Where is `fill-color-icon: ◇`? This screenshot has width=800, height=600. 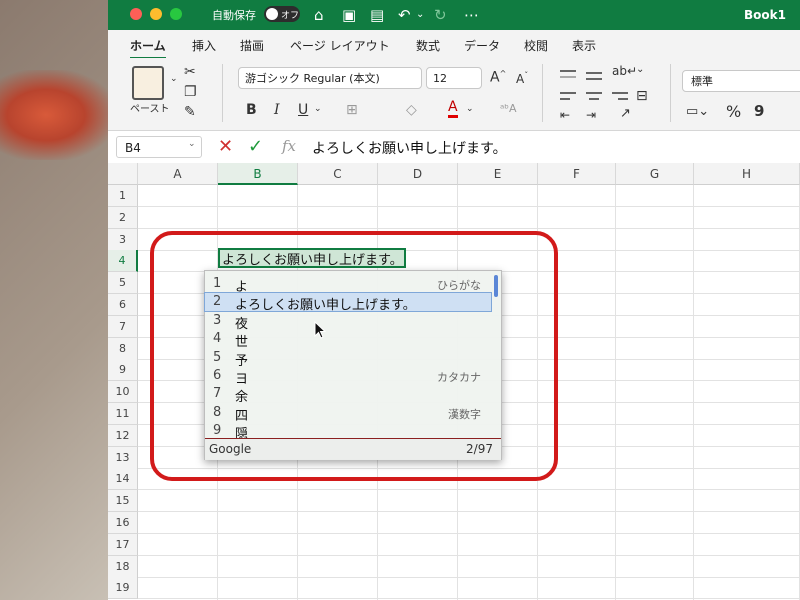
fill-color-icon: ◇ is located at coordinates (411, 110).